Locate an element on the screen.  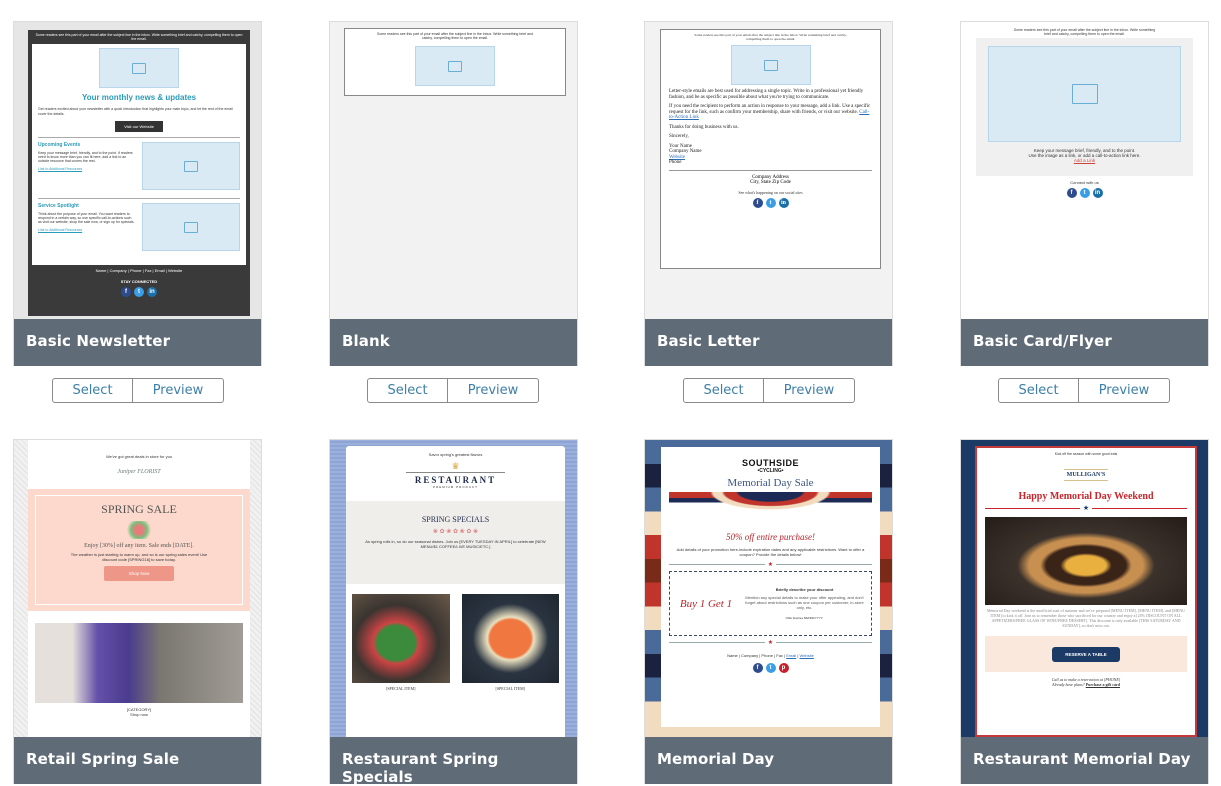
bunting-decoration is located at coordinates (770, 507).